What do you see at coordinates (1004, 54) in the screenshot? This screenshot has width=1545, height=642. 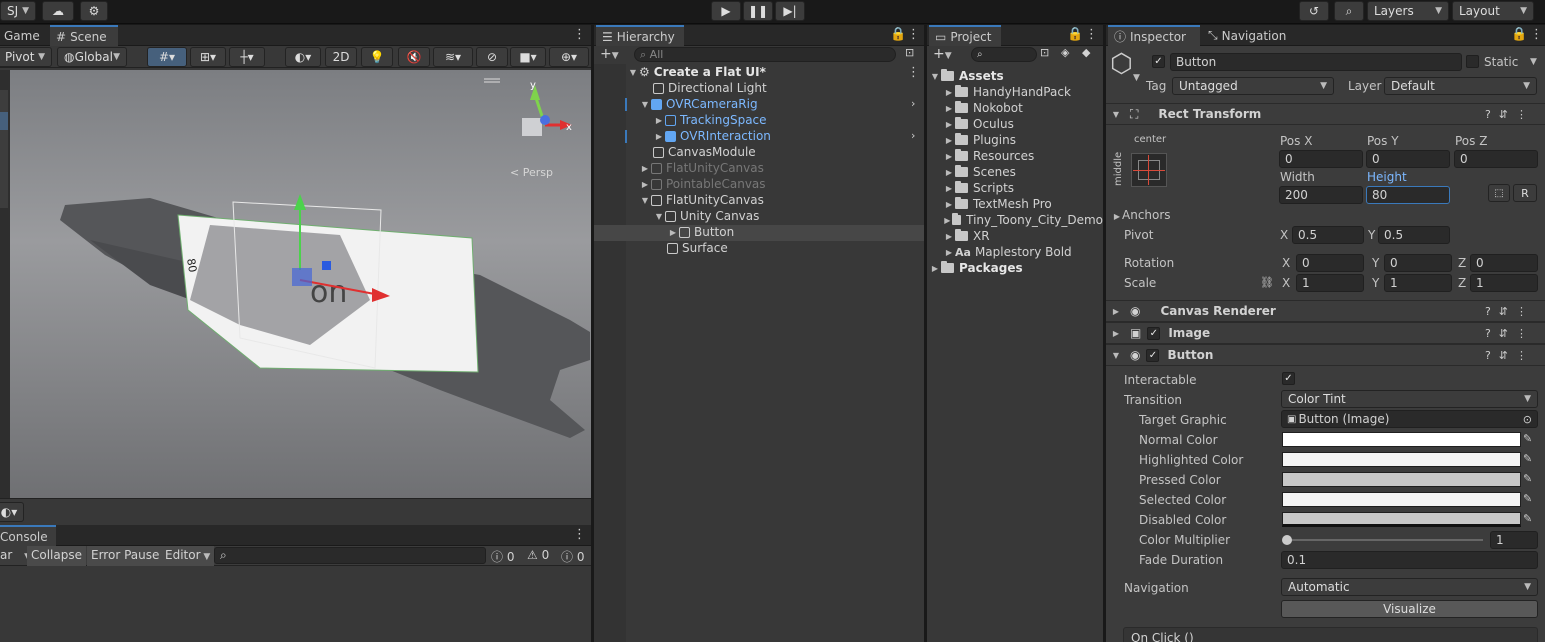 I see `project-search-input: ⌕` at bounding box center [1004, 54].